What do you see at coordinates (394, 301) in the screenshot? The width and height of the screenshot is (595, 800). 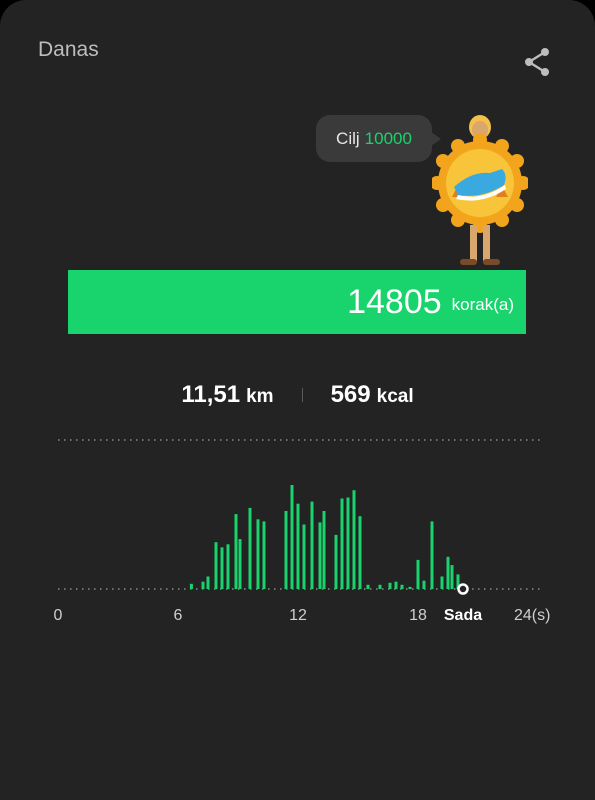 I see `steps-value: 14805` at bounding box center [394, 301].